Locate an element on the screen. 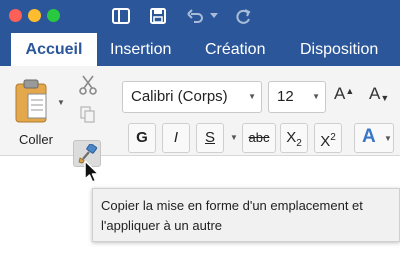 The image size is (400, 257). chevron-down-icon is located at coordinates (214, 16).